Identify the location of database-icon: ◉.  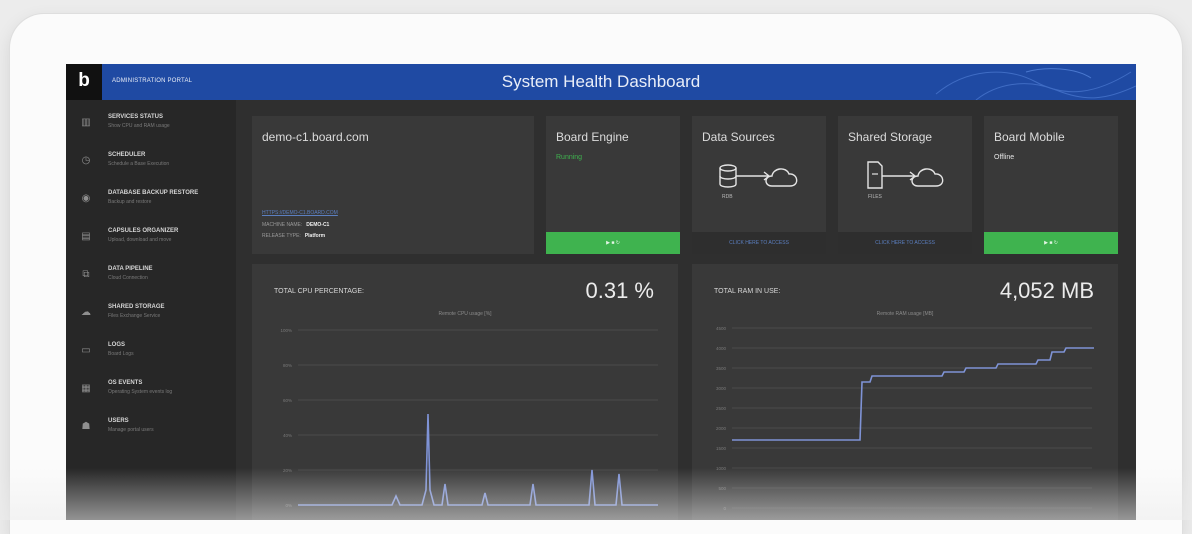
(86, 198).